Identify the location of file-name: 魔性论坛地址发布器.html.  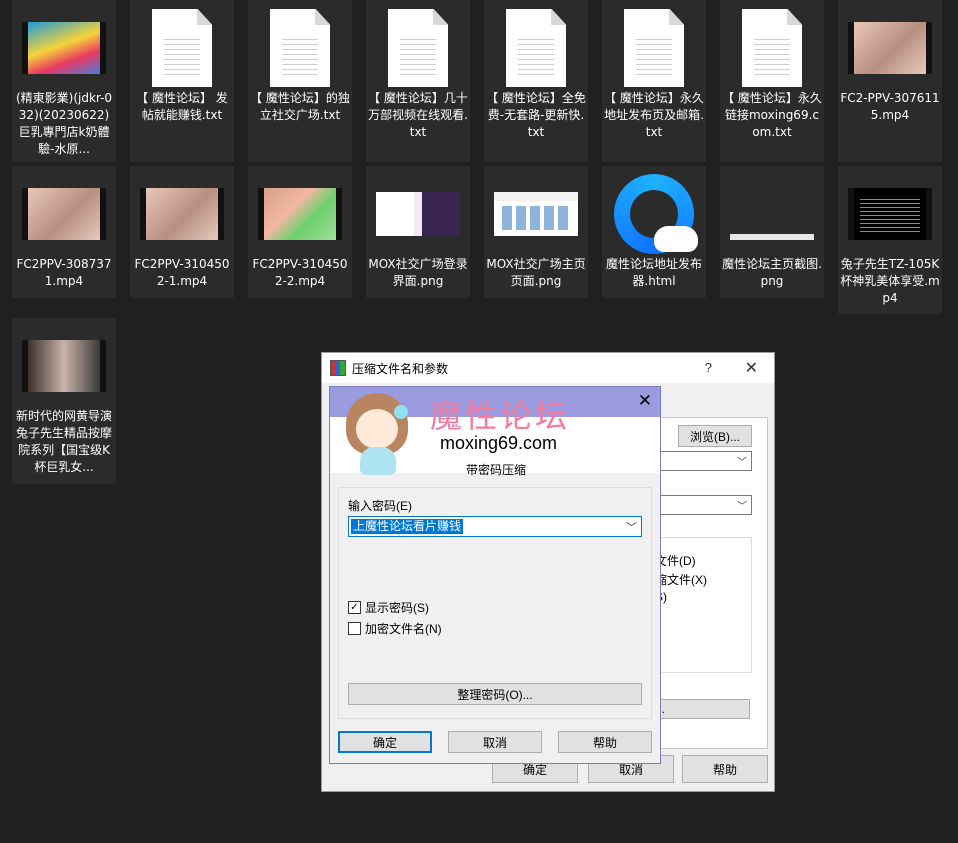
(653, 272).